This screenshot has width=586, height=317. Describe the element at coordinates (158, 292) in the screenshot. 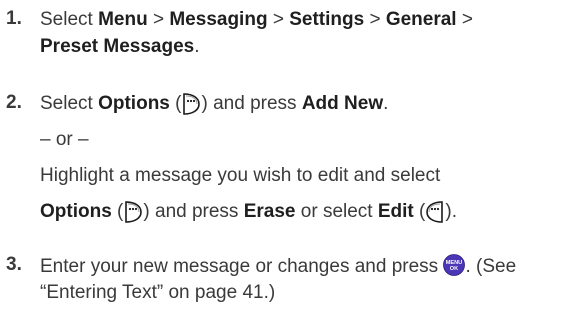

I see `step-3-line-2: “Entering Text” on page 41.)` at that location.